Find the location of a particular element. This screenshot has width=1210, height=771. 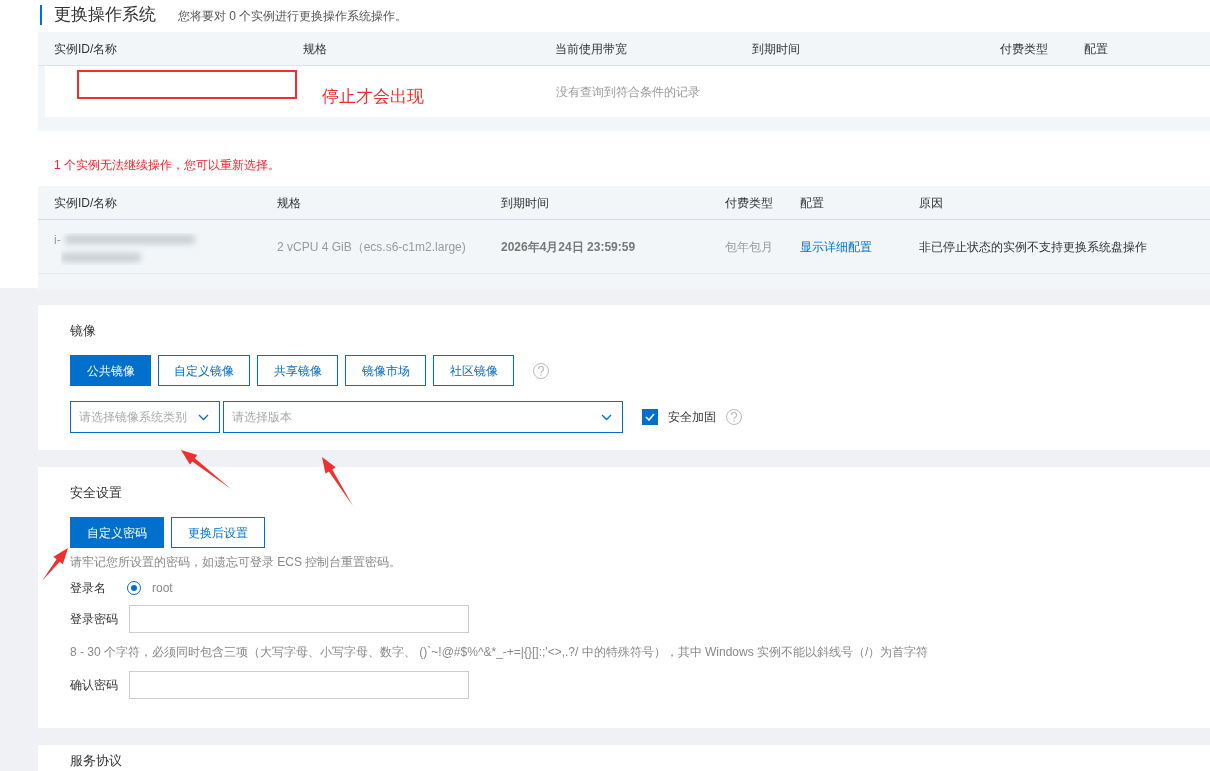

image-tab: 自定义镜像 is located at coordinates (204, 370).